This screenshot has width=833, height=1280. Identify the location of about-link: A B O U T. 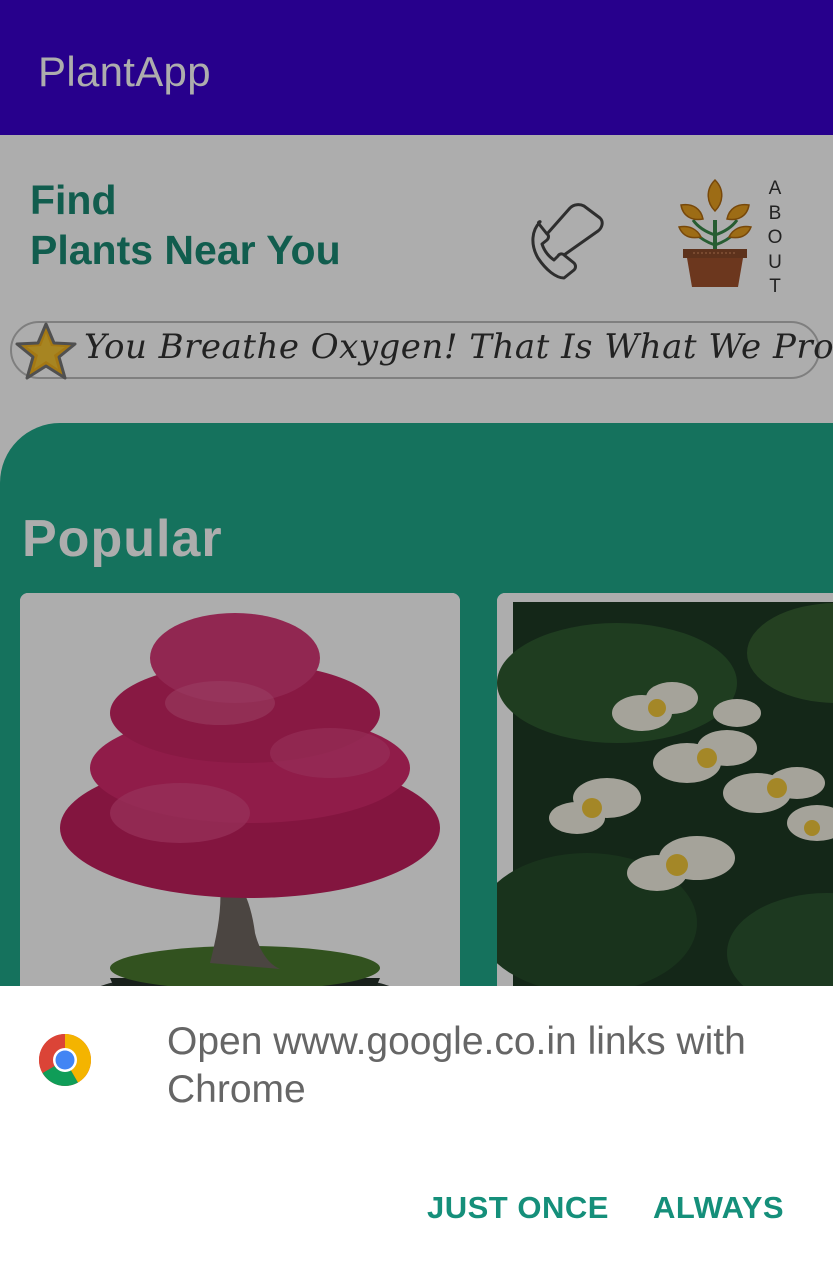
(775, 238).